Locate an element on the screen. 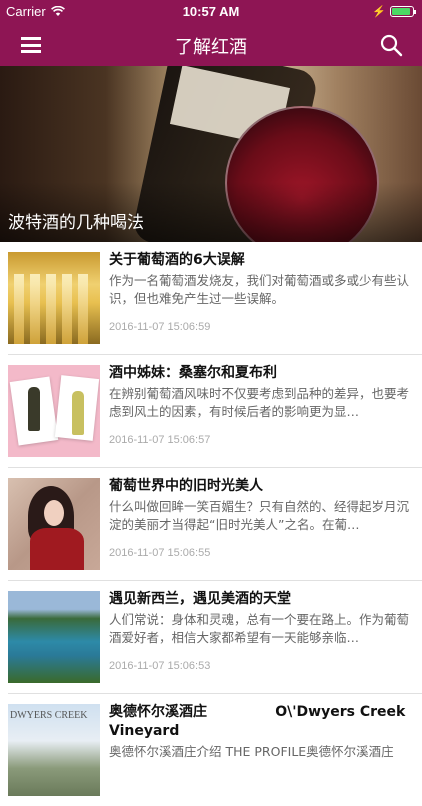  page-title: 了解红酒 is located at coordinates (211, 47).